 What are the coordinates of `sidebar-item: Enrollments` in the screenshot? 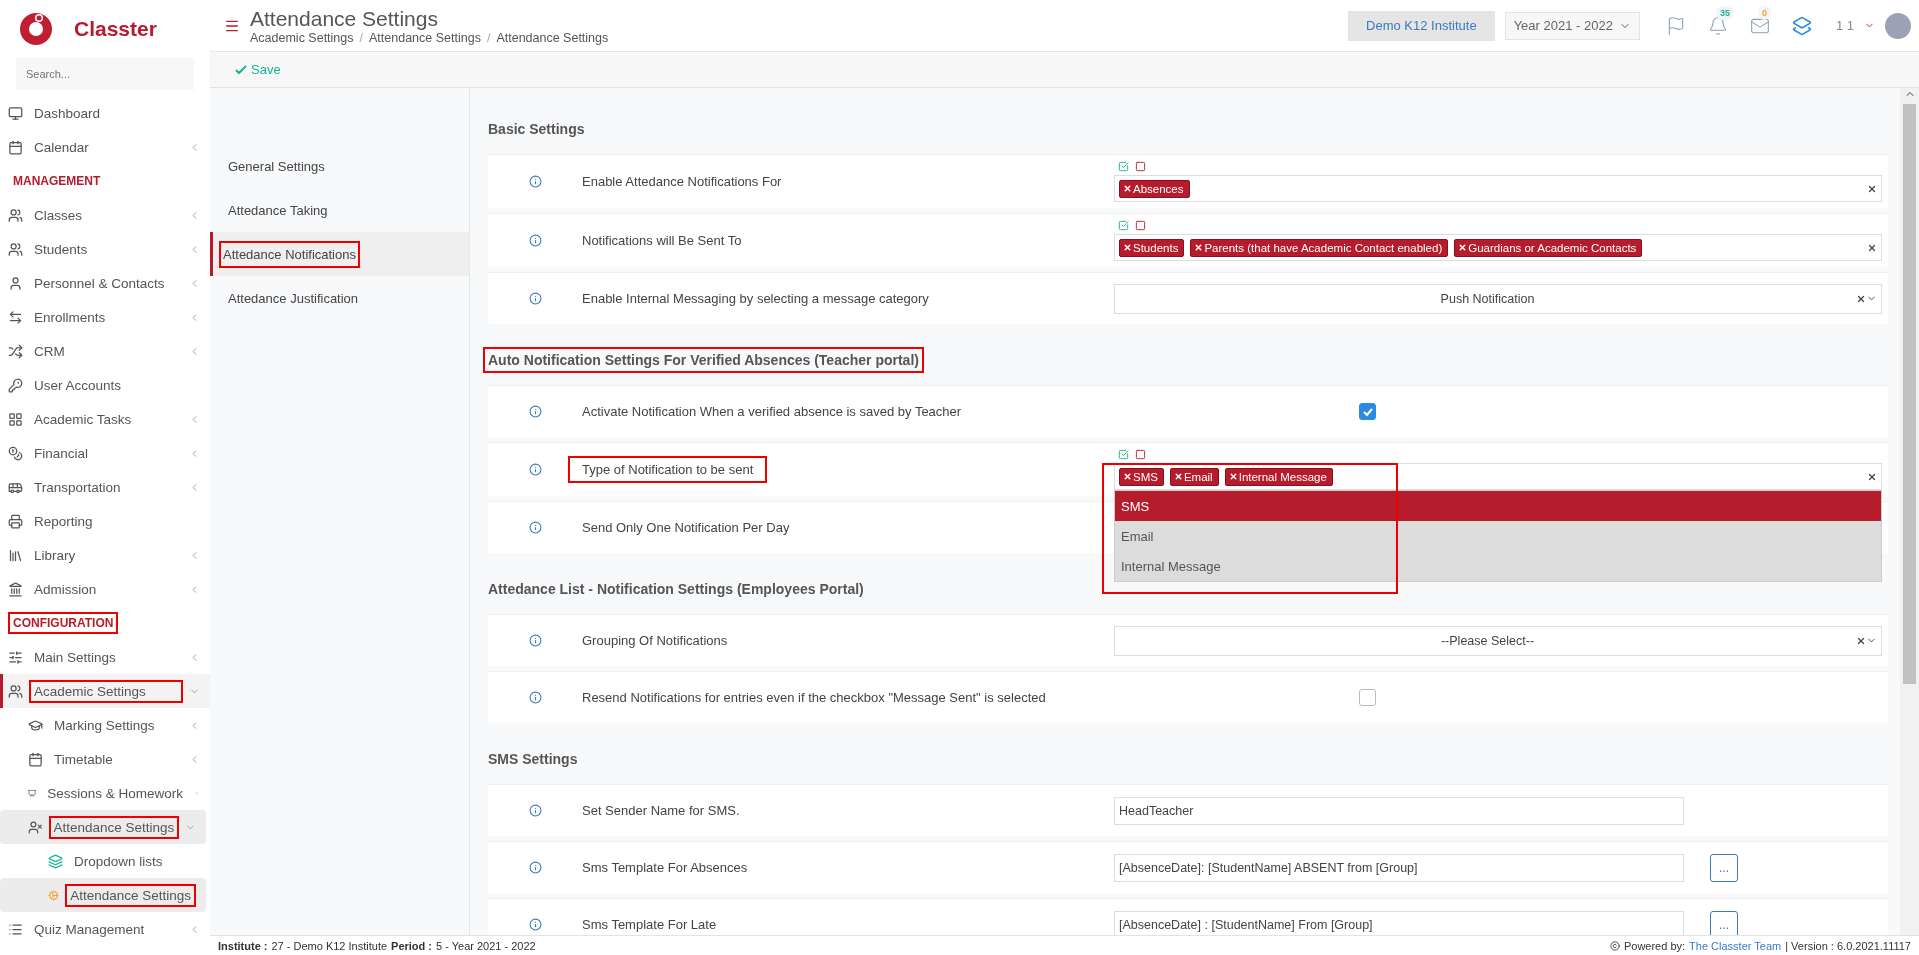 It's located at (105, 317).